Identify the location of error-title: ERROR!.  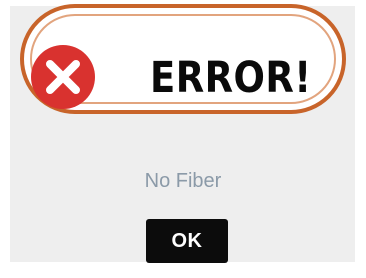
(231, 78).